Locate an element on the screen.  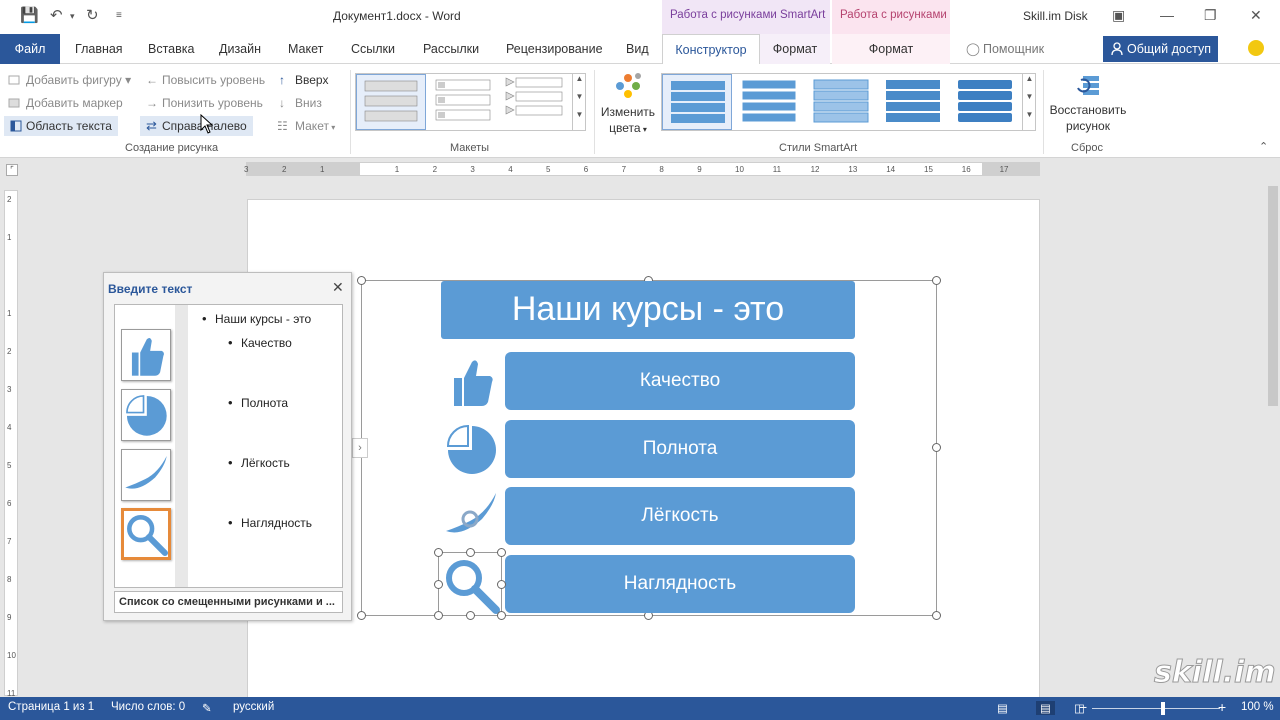
tell-me-box: Помощник is located at coordinates (1013, 49).